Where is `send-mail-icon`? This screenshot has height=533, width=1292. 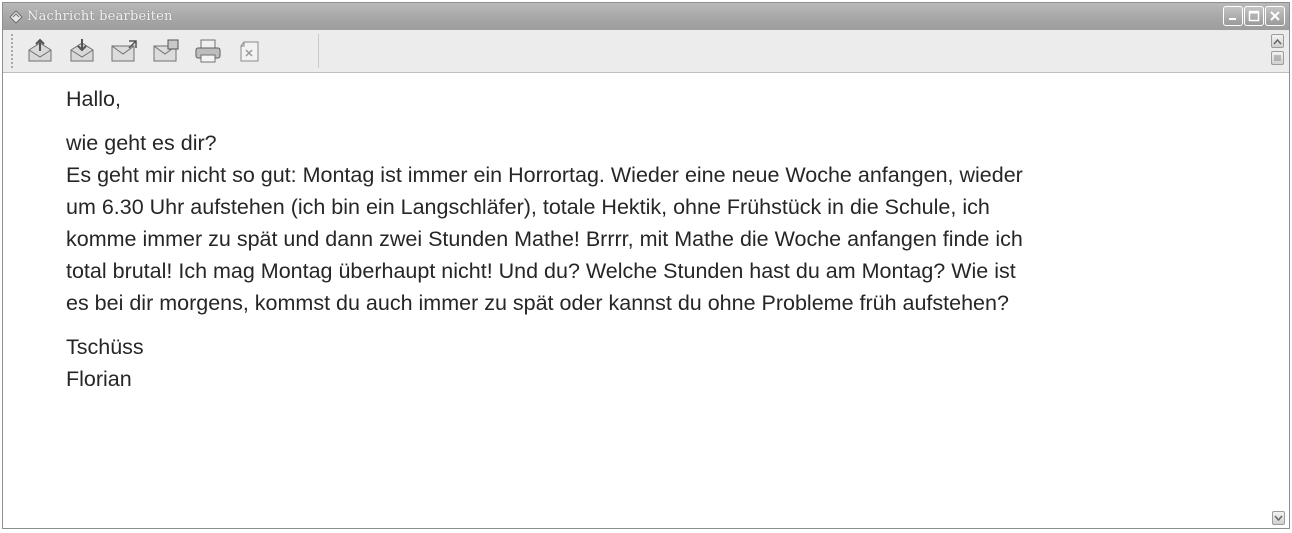
send-mail-icon is located at coordinates (39, 50).